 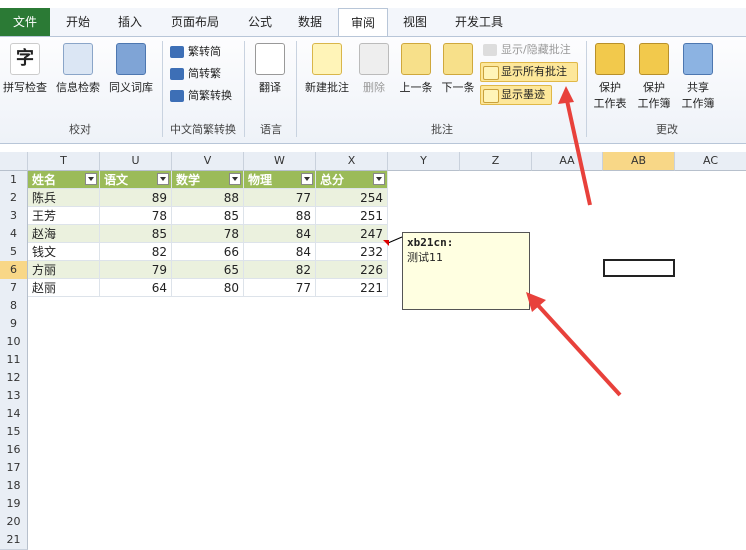 What do you see at coordinates (639, 268) in the screenshot?
I see `active-cell-selection` at bounding box center [639, 268].